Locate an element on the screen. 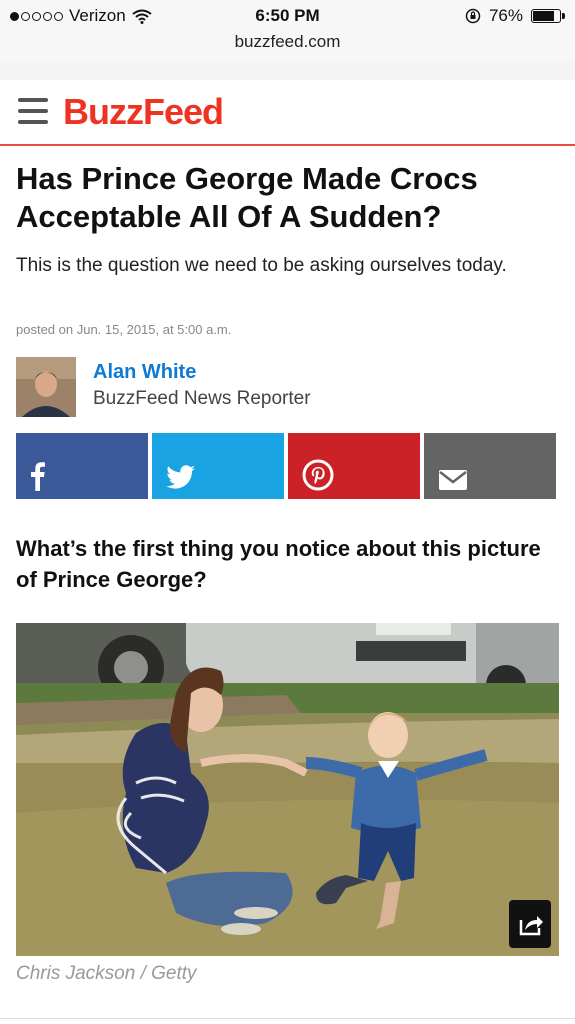  menu-icon is located at coordinates (33, 111).